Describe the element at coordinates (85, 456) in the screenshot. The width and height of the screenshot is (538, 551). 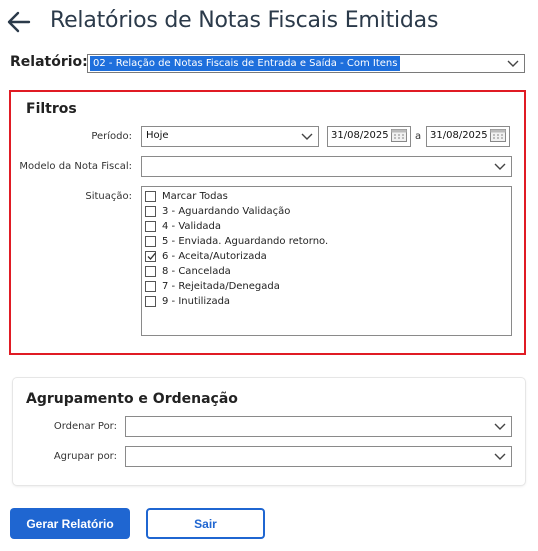
I see `group-label: Agrupar por:` at that location.